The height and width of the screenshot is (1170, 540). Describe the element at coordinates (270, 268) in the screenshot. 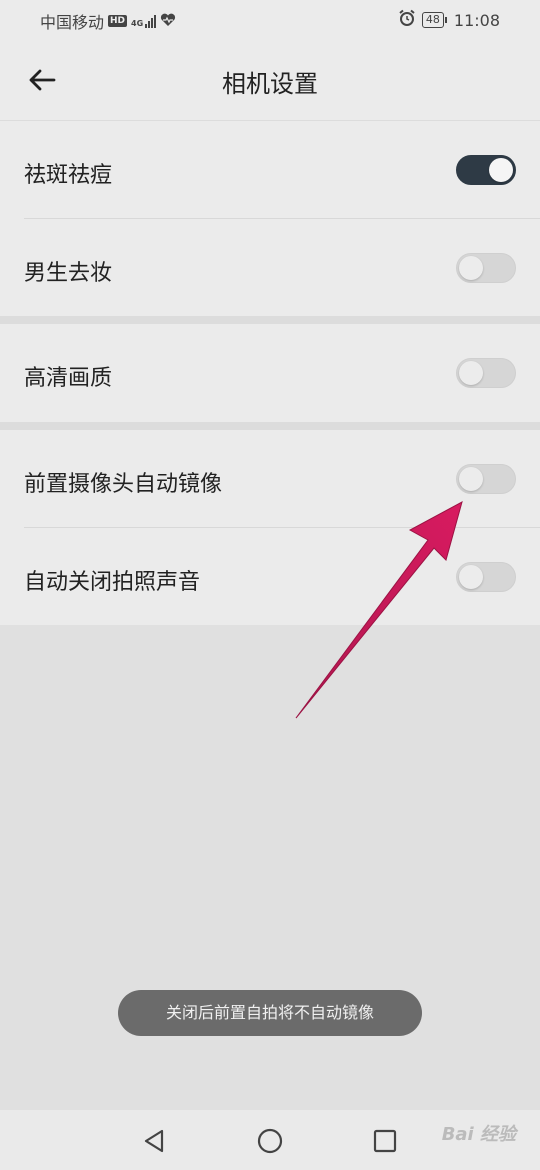

I see `setting-row-makeup: 男生去妆` at that location.